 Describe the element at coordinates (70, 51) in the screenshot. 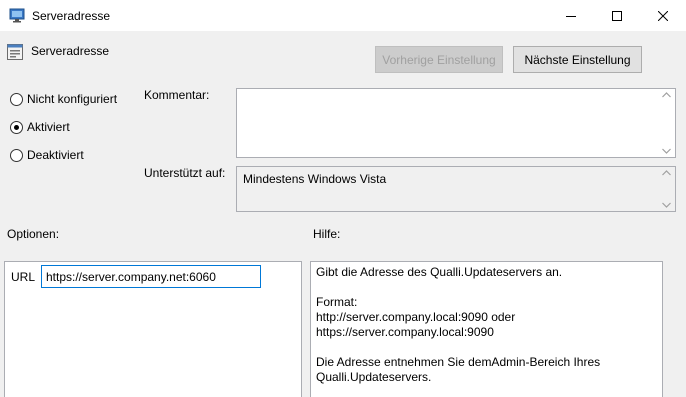

I see `policy-title: Serveradresse` at that location.